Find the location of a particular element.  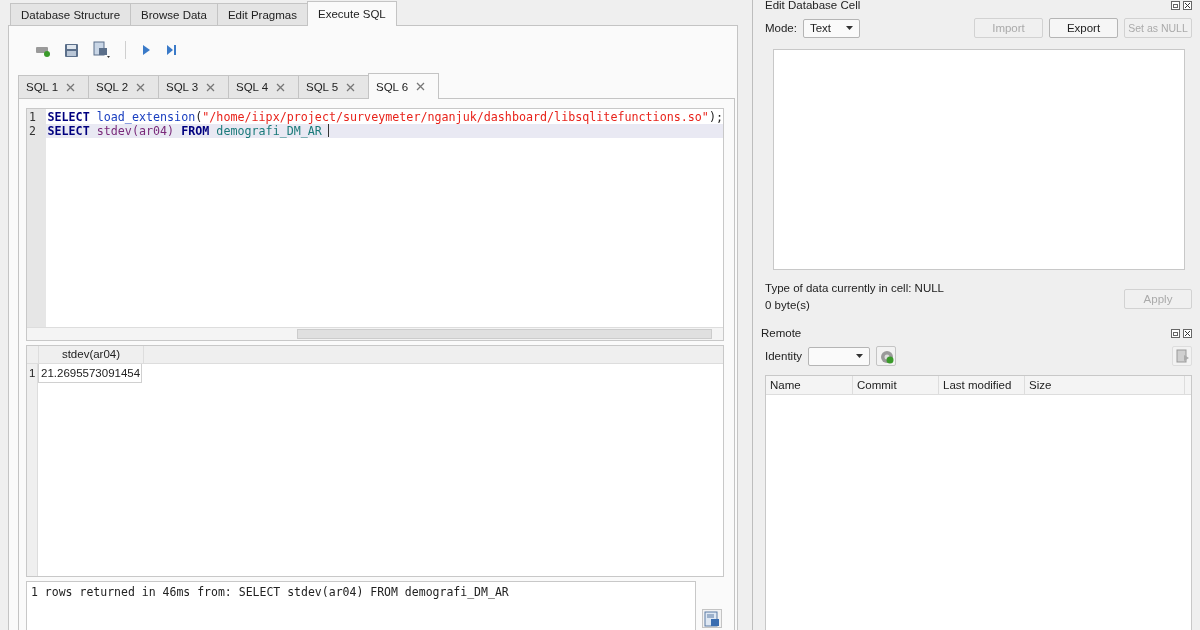

save-results-icon is located at coordinates (712, 618).